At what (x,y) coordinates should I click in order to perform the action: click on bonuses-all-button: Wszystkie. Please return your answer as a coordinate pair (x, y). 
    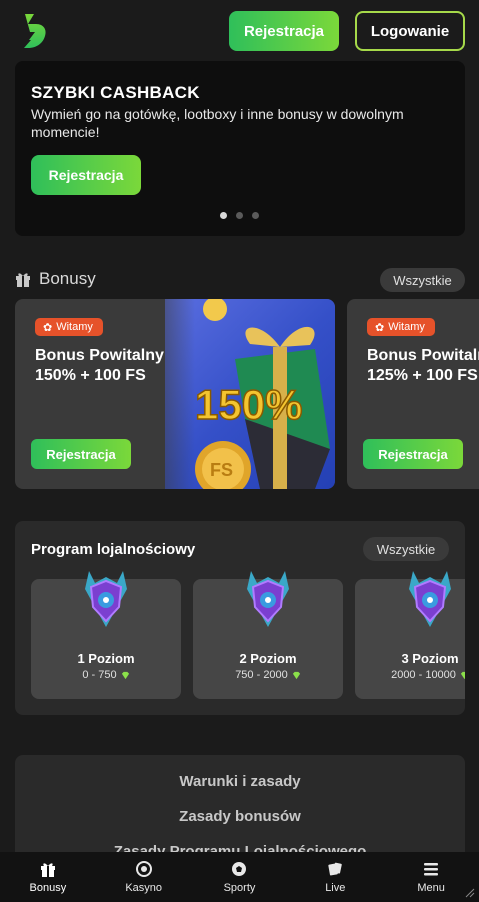
    Looking at the image, I should click on (422, 280).